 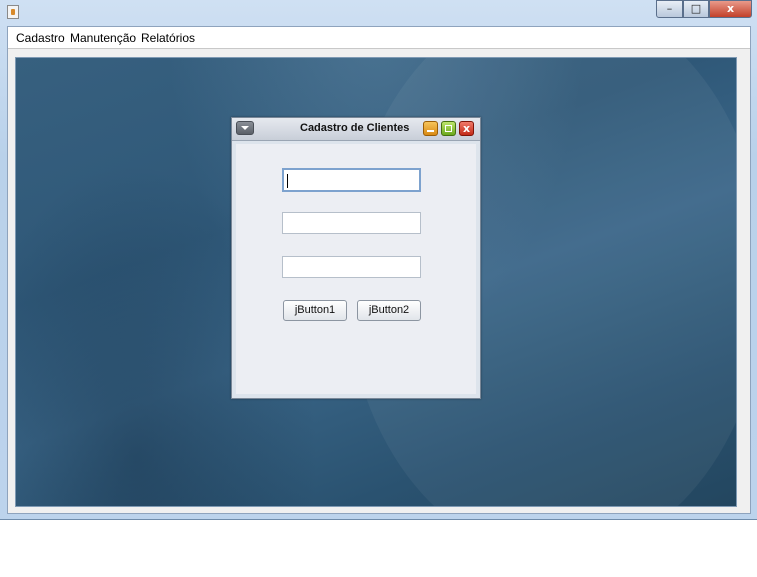 What do you see at coordinates (315, 310) in the screenshot?
I see `jbutton1: jButton1` at bounding box center [315, 310].